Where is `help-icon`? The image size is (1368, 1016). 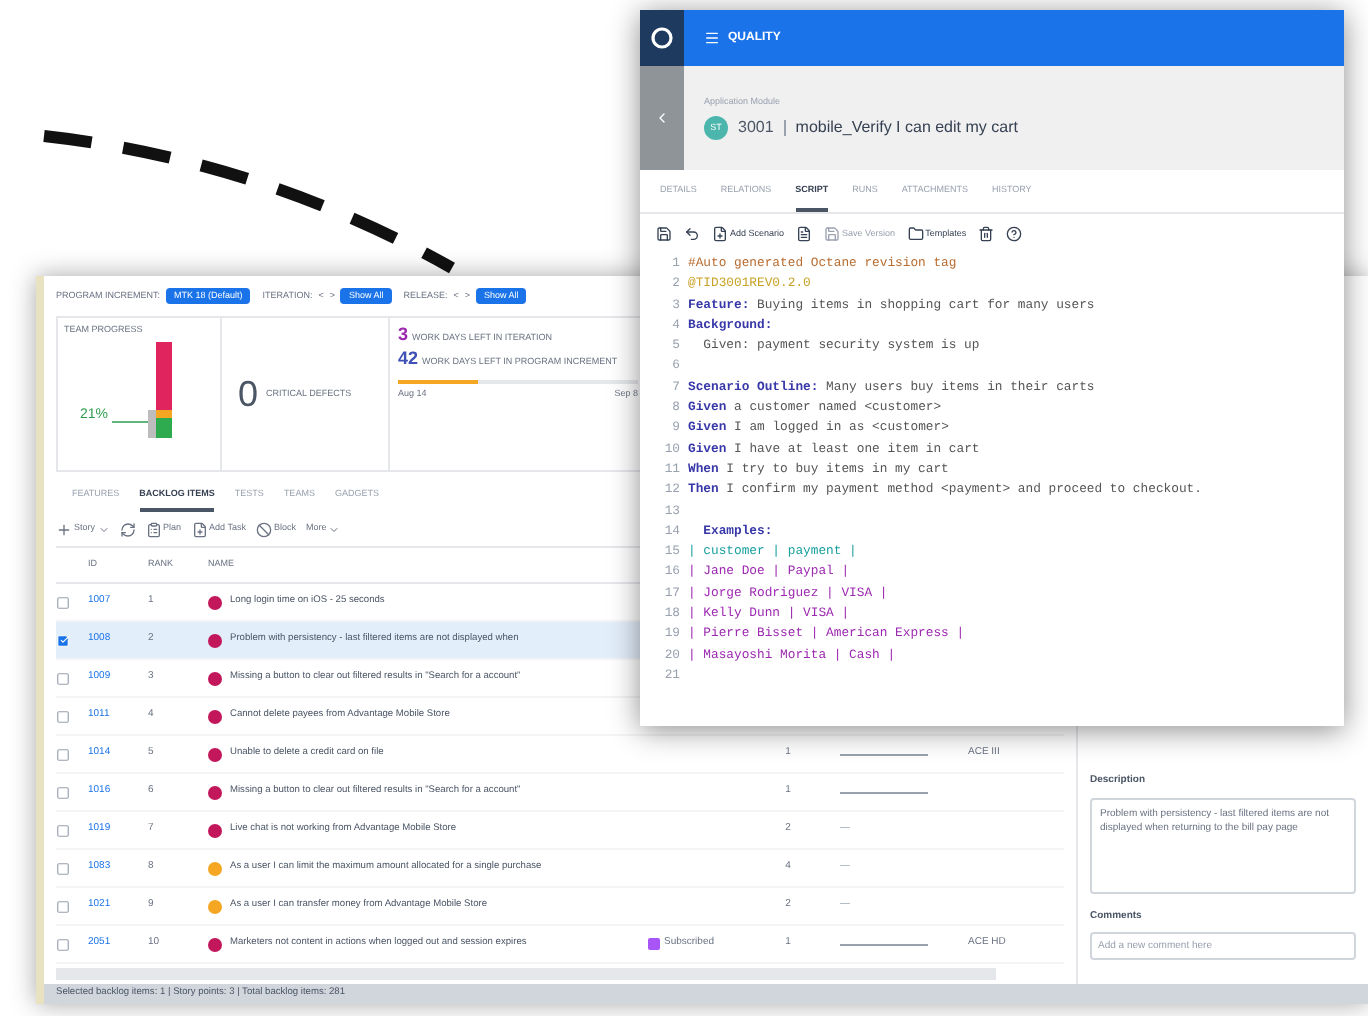
help-icon is located at coordinates (1014, 234).